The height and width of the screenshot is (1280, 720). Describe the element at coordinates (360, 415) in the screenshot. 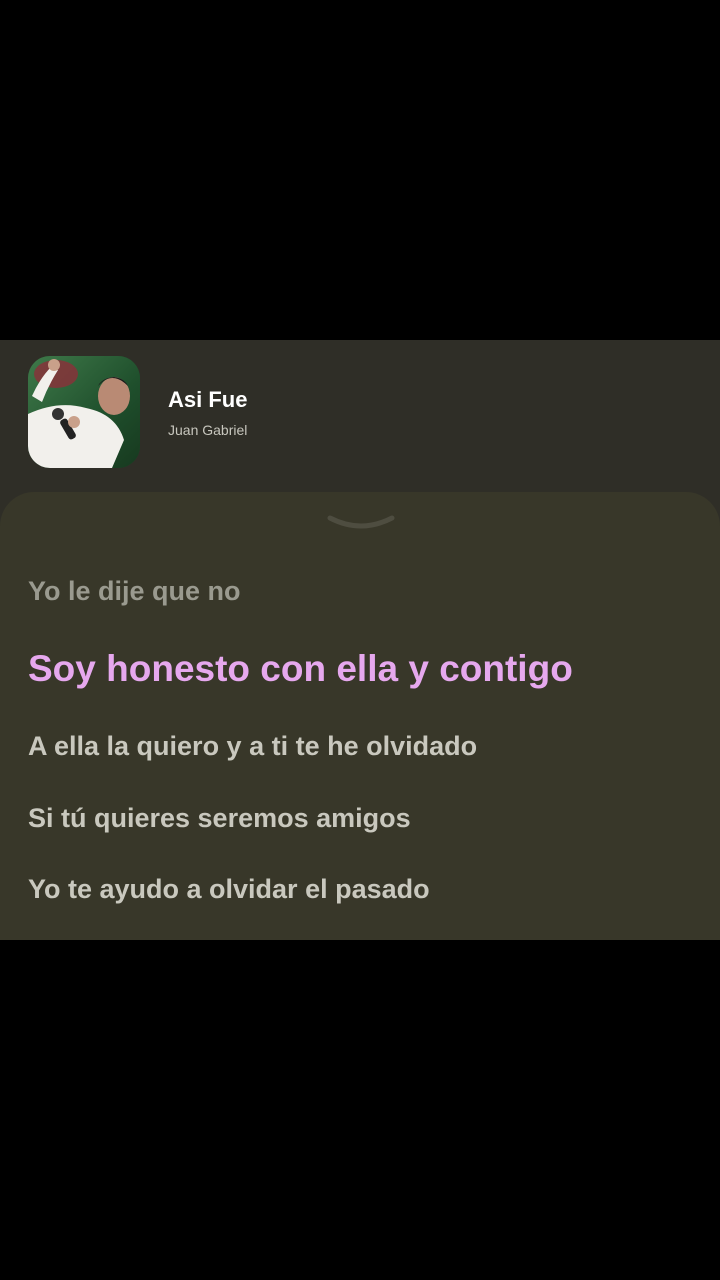

I see `now-playing-header: Asi Fue Juan Gabriel` at that location.